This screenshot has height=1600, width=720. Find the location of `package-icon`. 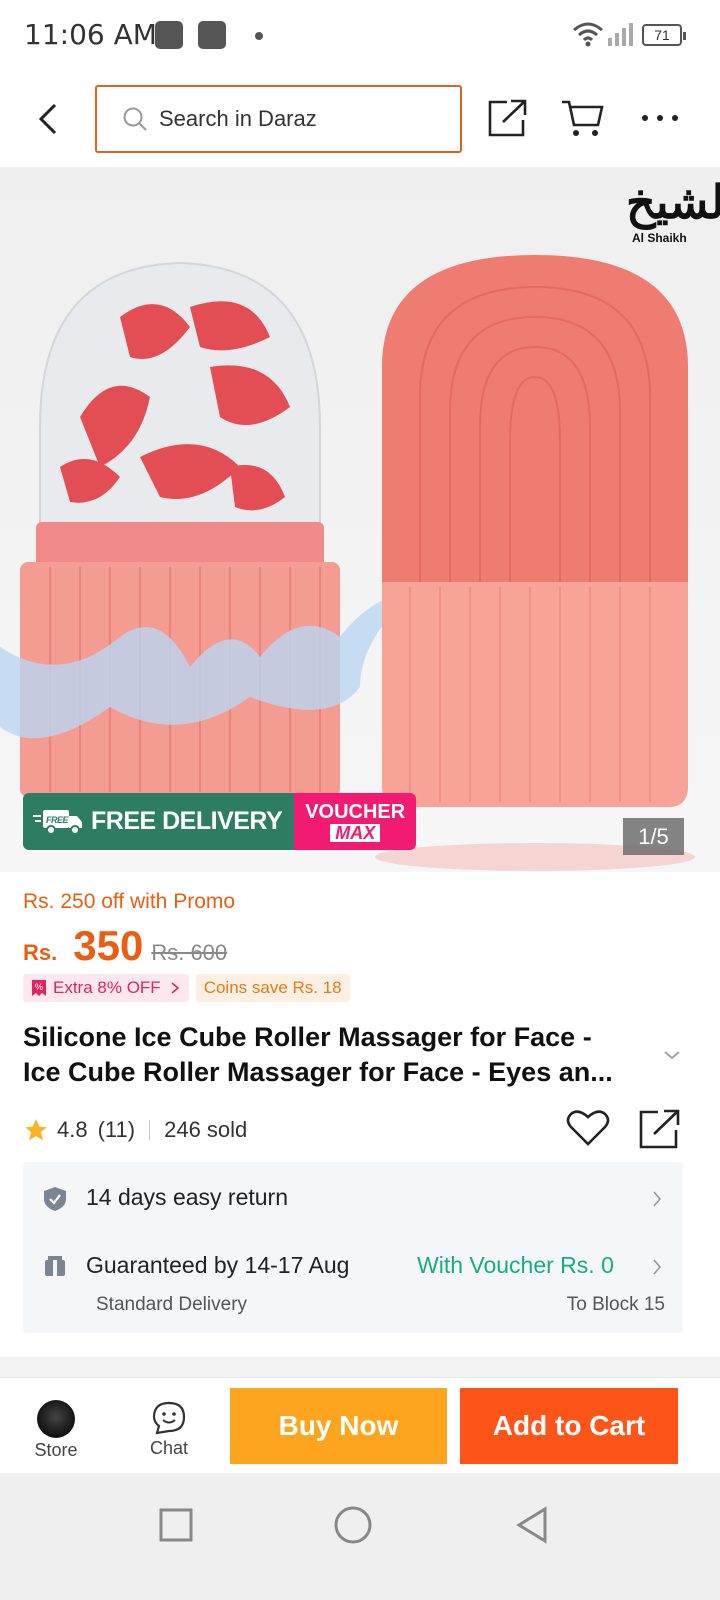

package-icon is located at coordinates (55, 1266).